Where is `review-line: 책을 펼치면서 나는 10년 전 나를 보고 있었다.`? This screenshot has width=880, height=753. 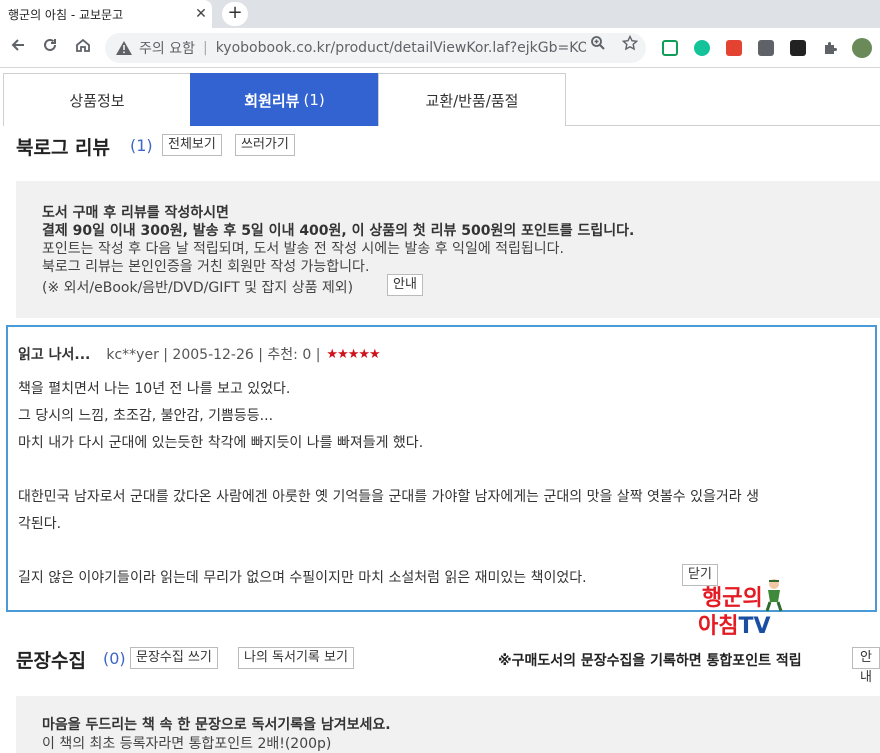 review-line: 책을 펼치면서 나는 10년 전 나를 보고 있었다. is located at coordinates (154, 389).